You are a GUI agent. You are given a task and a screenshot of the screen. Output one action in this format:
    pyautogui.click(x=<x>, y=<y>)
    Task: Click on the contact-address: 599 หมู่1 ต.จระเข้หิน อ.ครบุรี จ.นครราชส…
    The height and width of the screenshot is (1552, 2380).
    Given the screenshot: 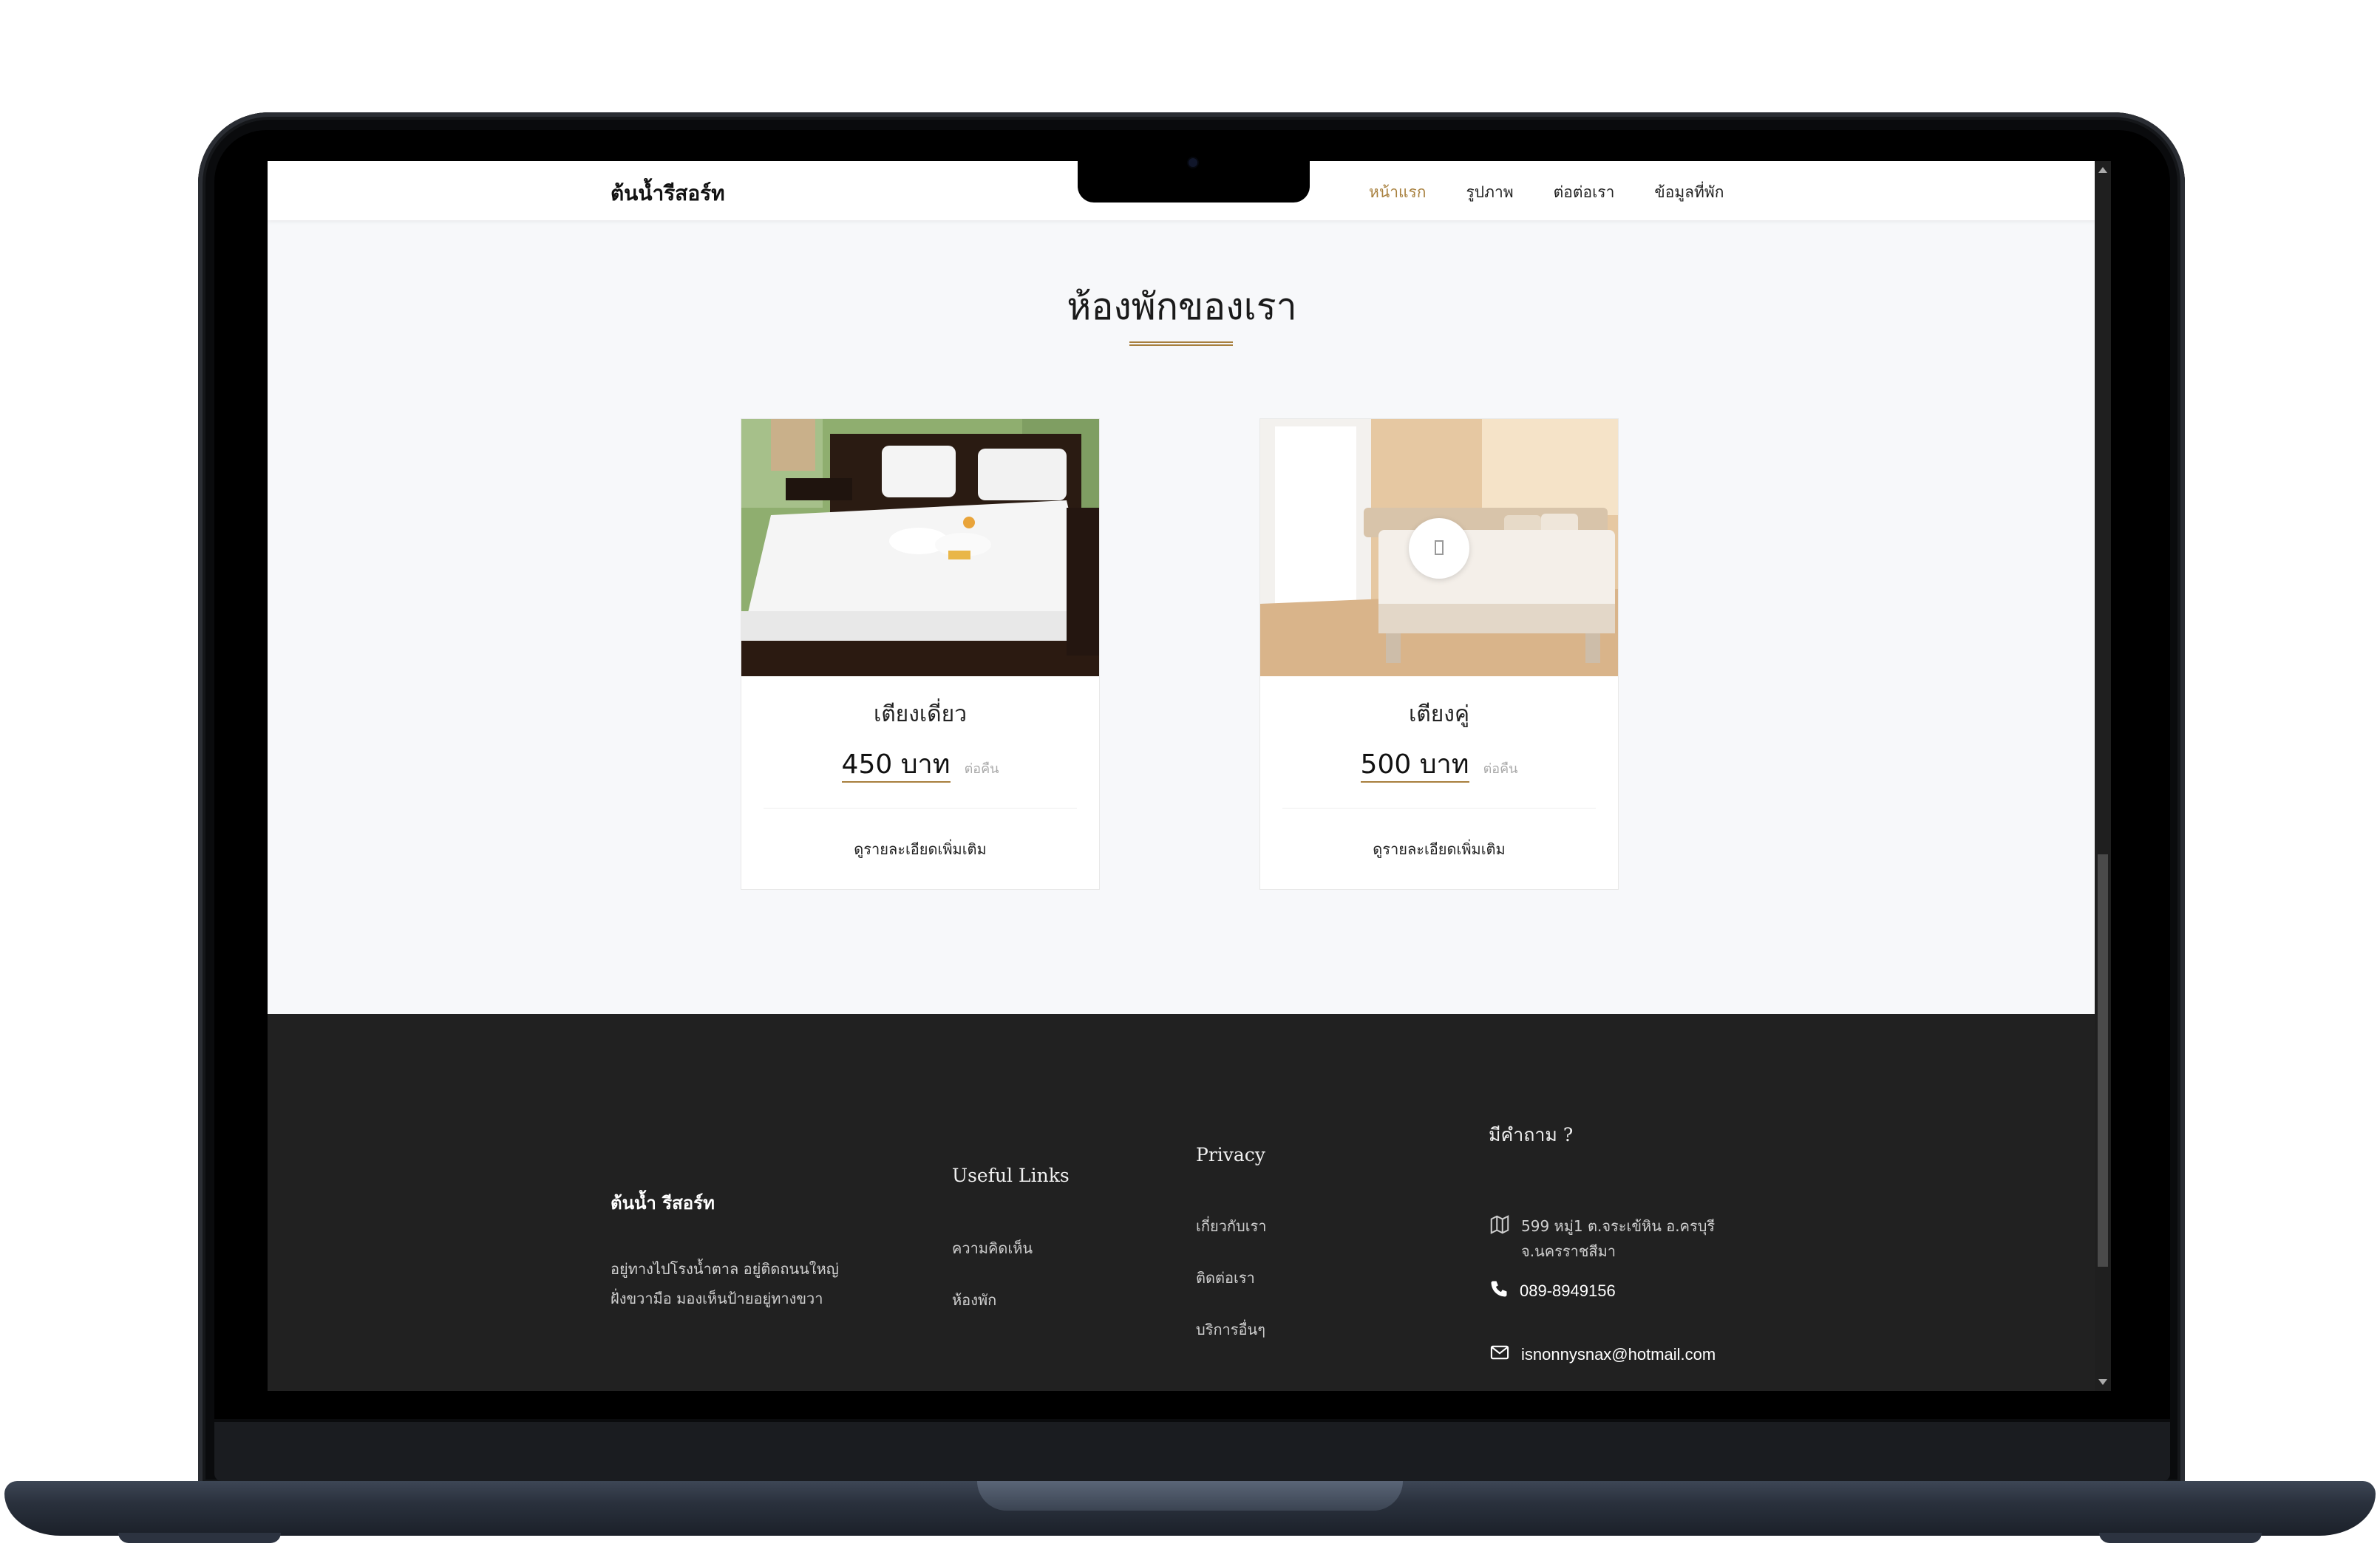 What is the action you would take?
    pyautogui.click(x=1602, y=1239)
    